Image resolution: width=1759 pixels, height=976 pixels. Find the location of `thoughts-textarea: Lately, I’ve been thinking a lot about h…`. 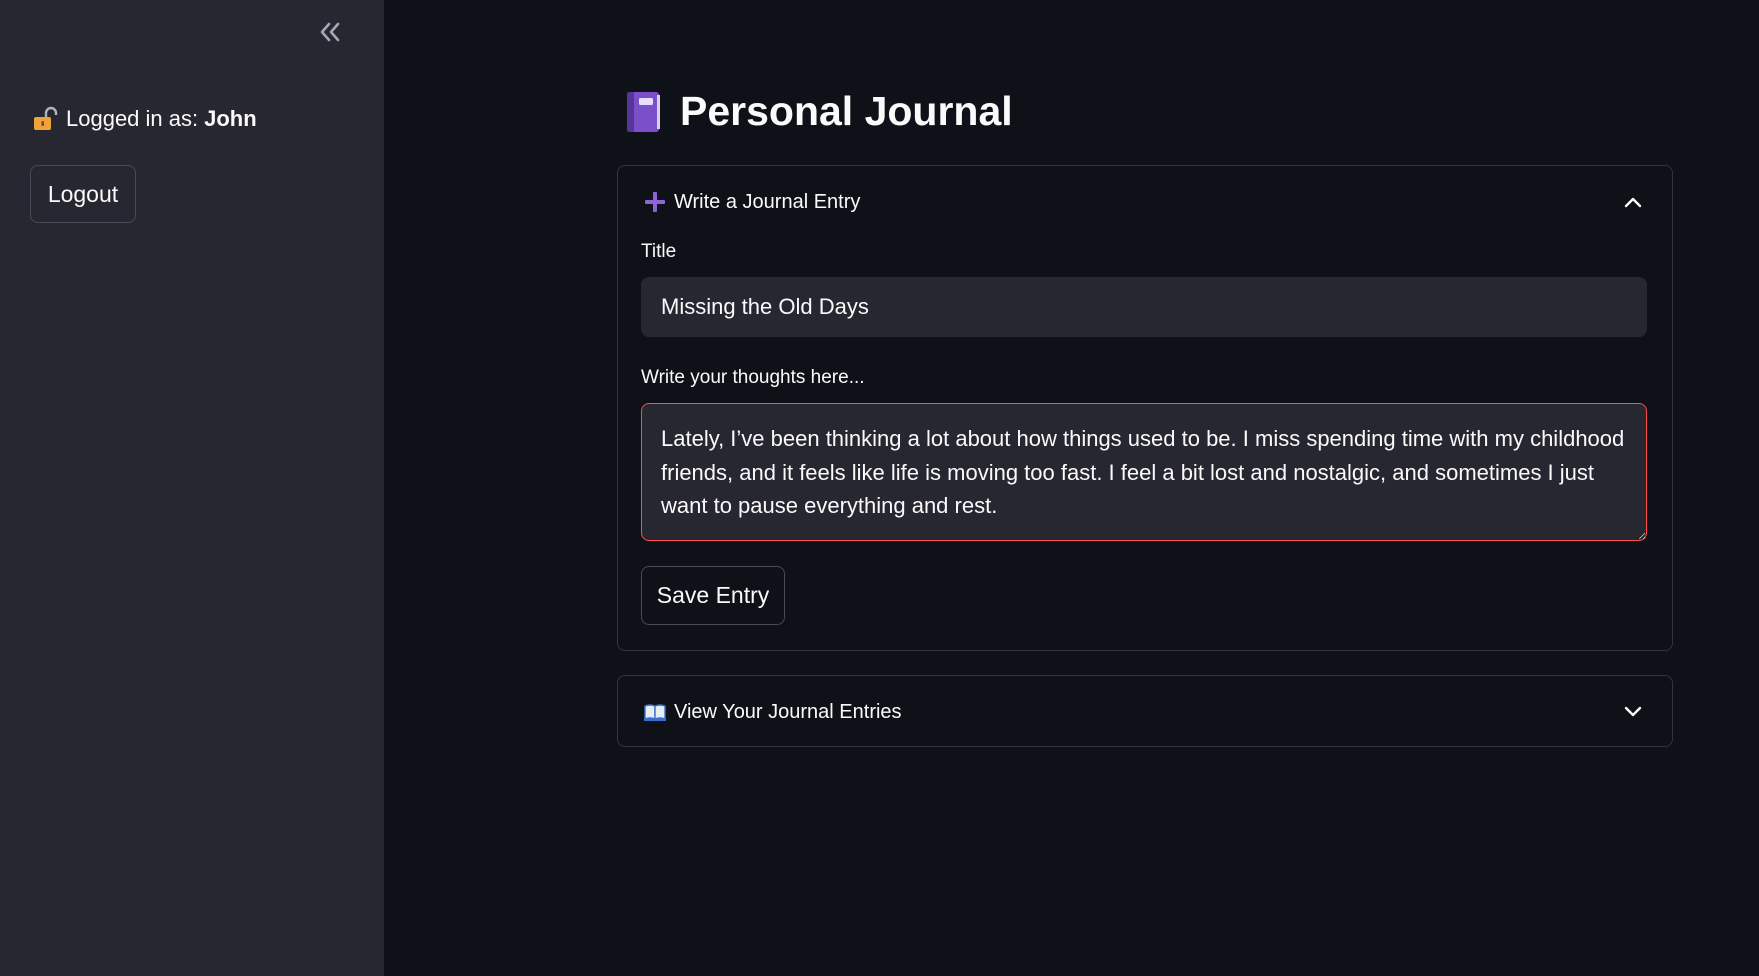

thoughts-textarea: Lately, I’ve been thinking a lot about h… is located at coordinates (1144, 472).